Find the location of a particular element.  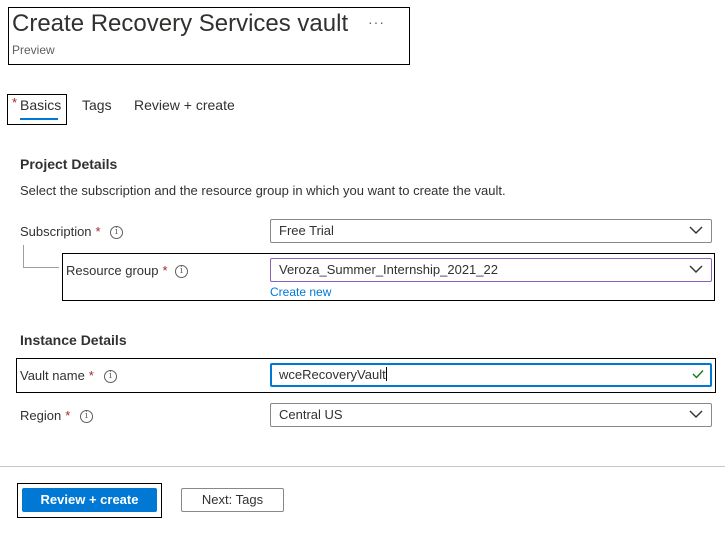

resource-group-label-text: Resource group is located at coordinates (112, 270).